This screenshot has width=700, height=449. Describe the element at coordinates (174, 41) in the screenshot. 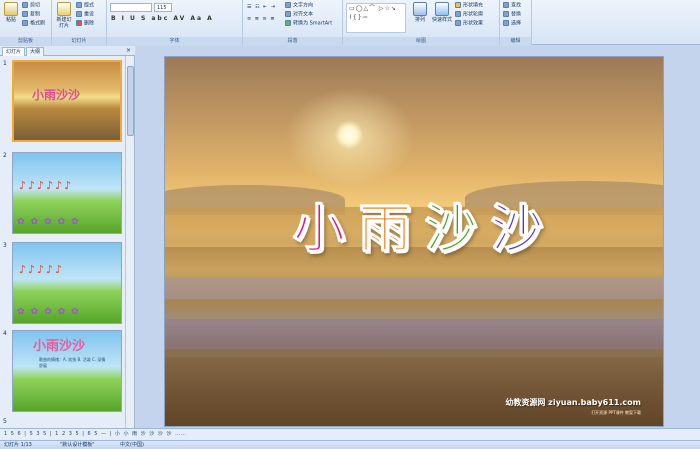

I see `group-label-font: 字体` at that location.